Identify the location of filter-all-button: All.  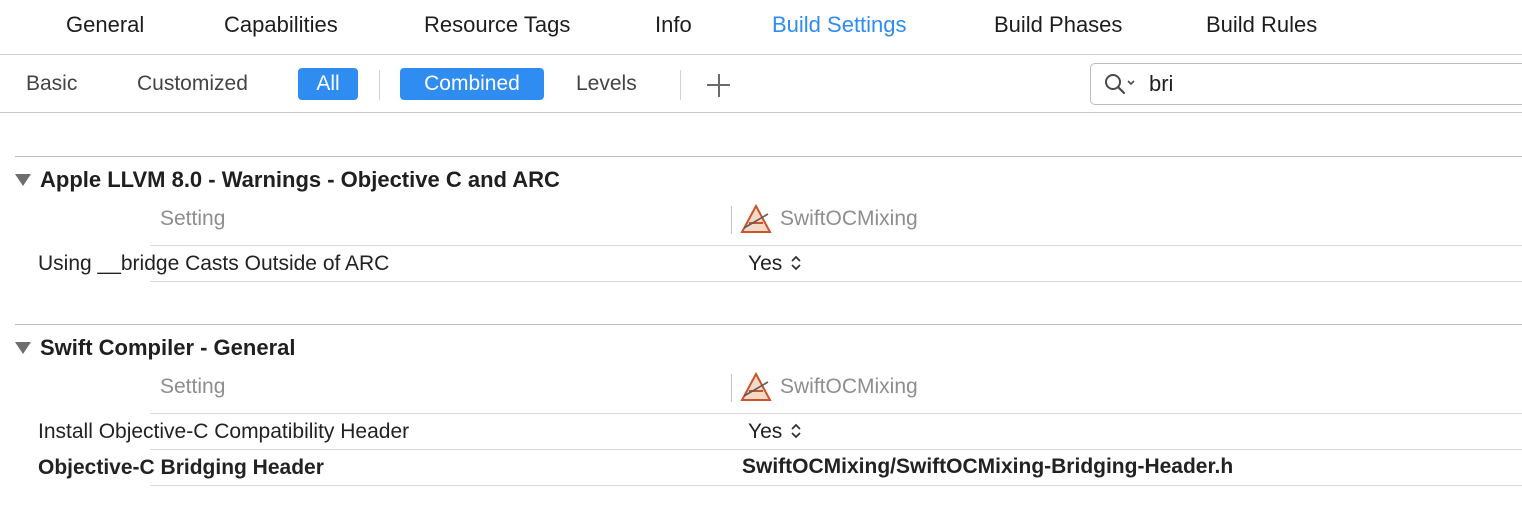
(328, 84).